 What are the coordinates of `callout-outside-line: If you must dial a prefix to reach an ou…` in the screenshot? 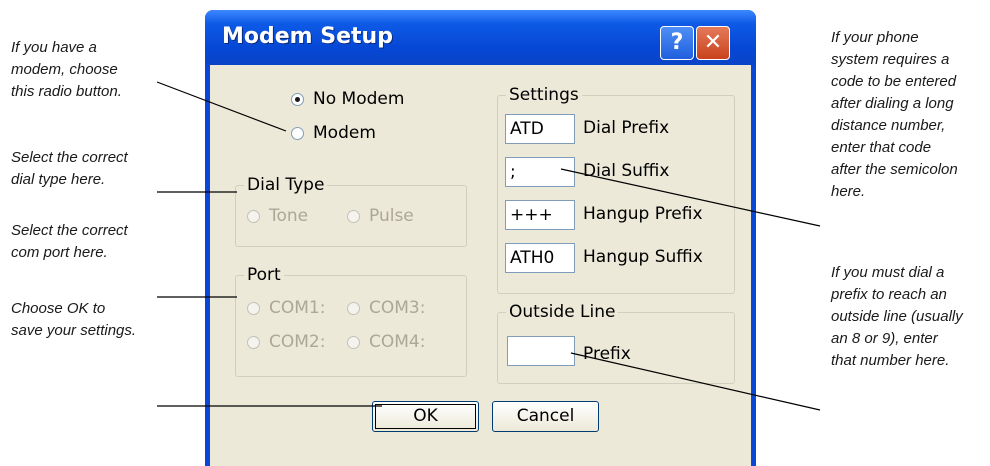 It's located at (897, 316).